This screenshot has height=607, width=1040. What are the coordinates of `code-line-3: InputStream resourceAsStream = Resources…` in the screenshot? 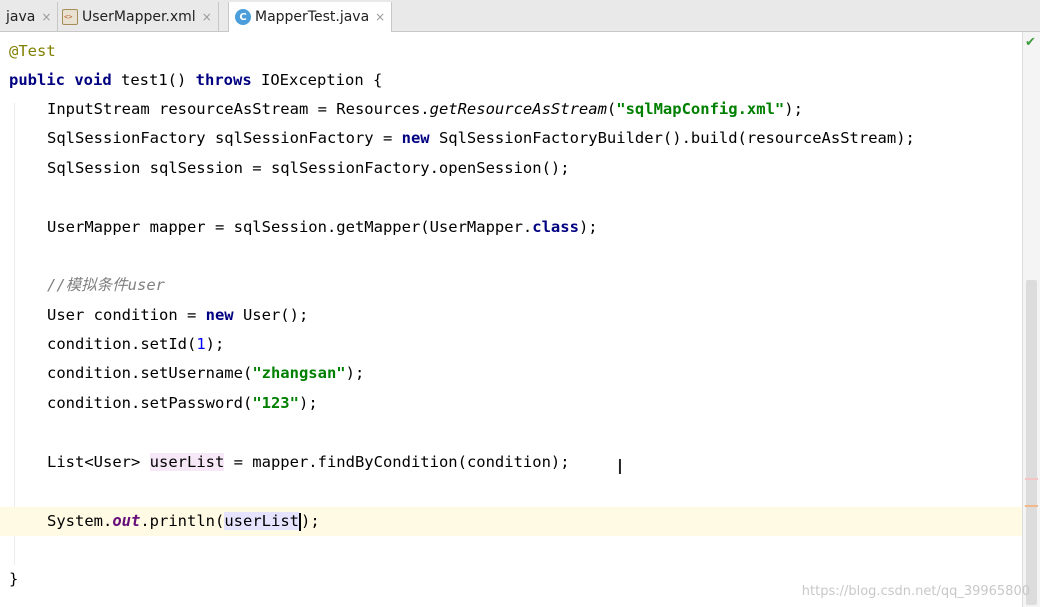 It's located at (520, 109).